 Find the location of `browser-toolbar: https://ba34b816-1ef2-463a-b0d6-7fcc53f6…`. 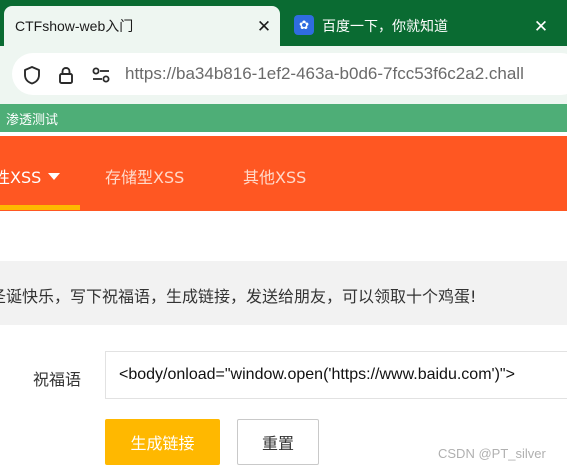

browser-toolbar: https://ba34b816-1ef2-463a-b0d6-7fcc53f6… is located at coordinates (283, 75).